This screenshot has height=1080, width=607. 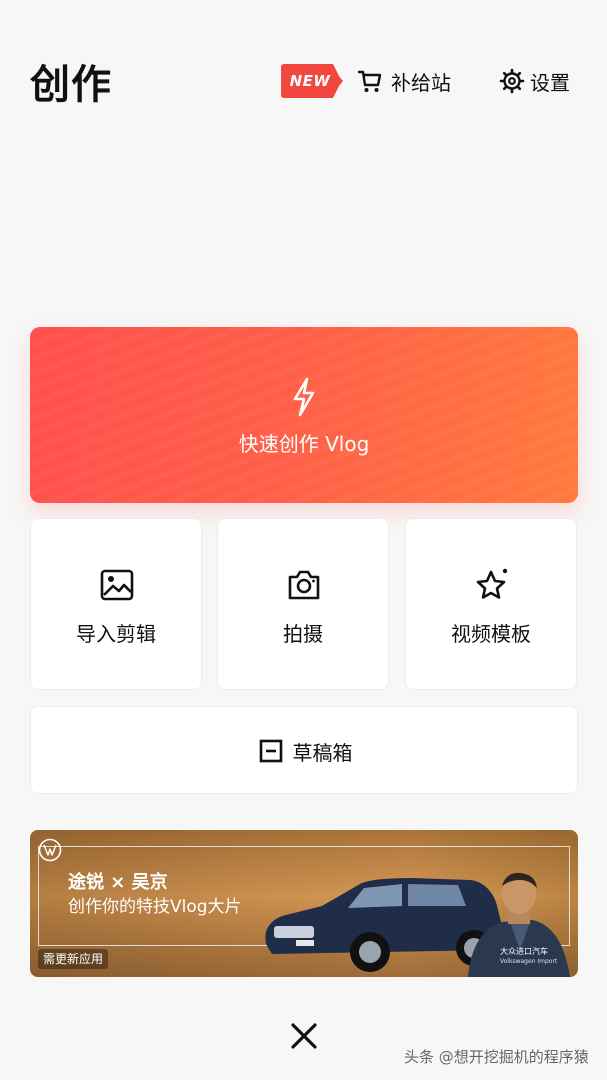 What do you see at coordinates (304, 444) in the screenshot?
I see `quick-create-label: 快速创作 Vlog` at bounding box center [304, 444].